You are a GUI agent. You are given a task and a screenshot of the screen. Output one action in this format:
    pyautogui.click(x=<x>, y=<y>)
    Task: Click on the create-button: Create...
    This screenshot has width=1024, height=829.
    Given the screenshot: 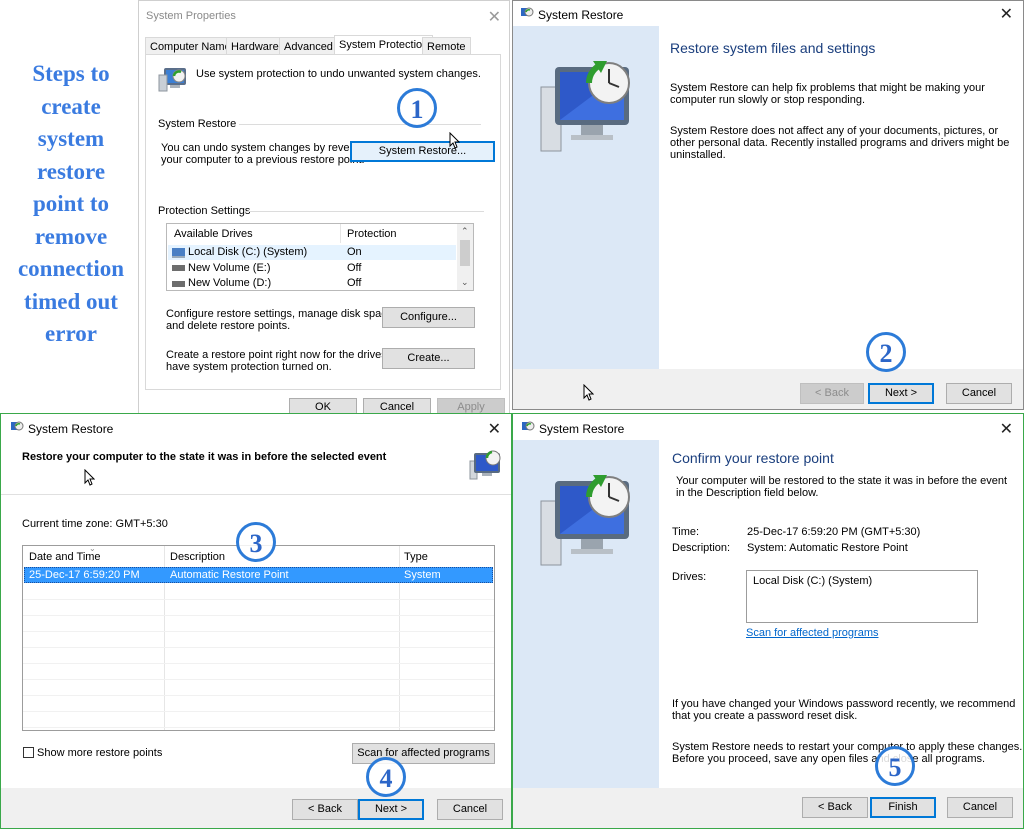 What is the action you would take?
    pyautogui.click(x=428, y=358)
    